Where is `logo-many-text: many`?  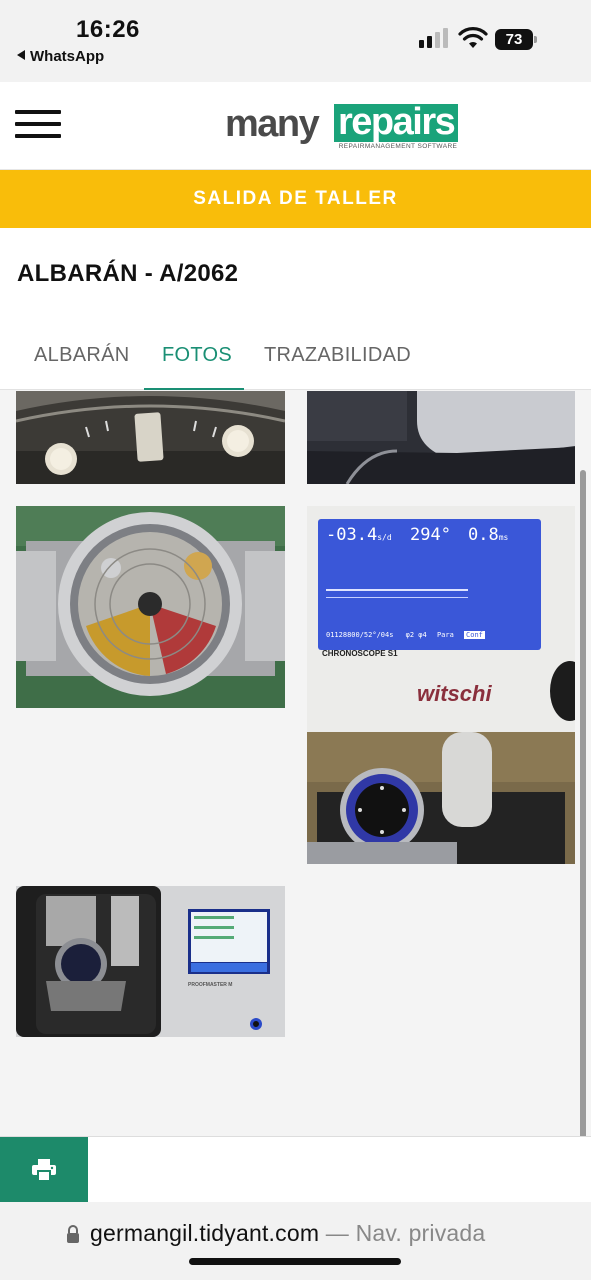 logo-many-text: many is located at coordinates (272, 124).